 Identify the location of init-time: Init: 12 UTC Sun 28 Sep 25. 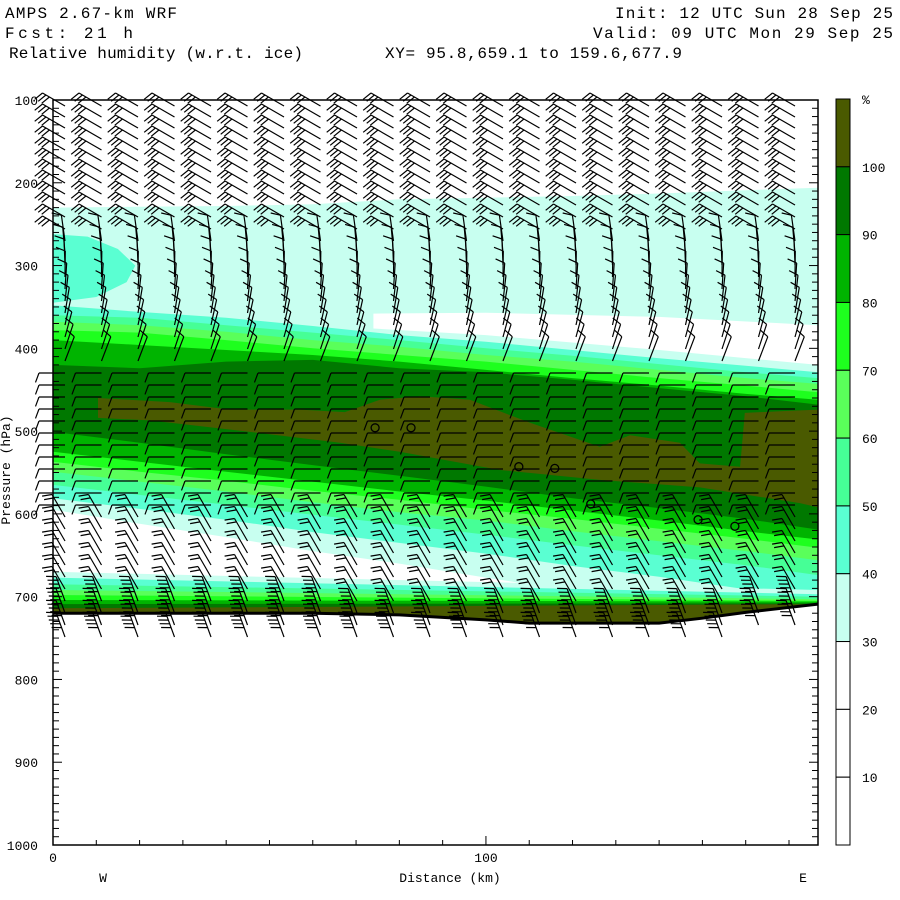
(754, 14).